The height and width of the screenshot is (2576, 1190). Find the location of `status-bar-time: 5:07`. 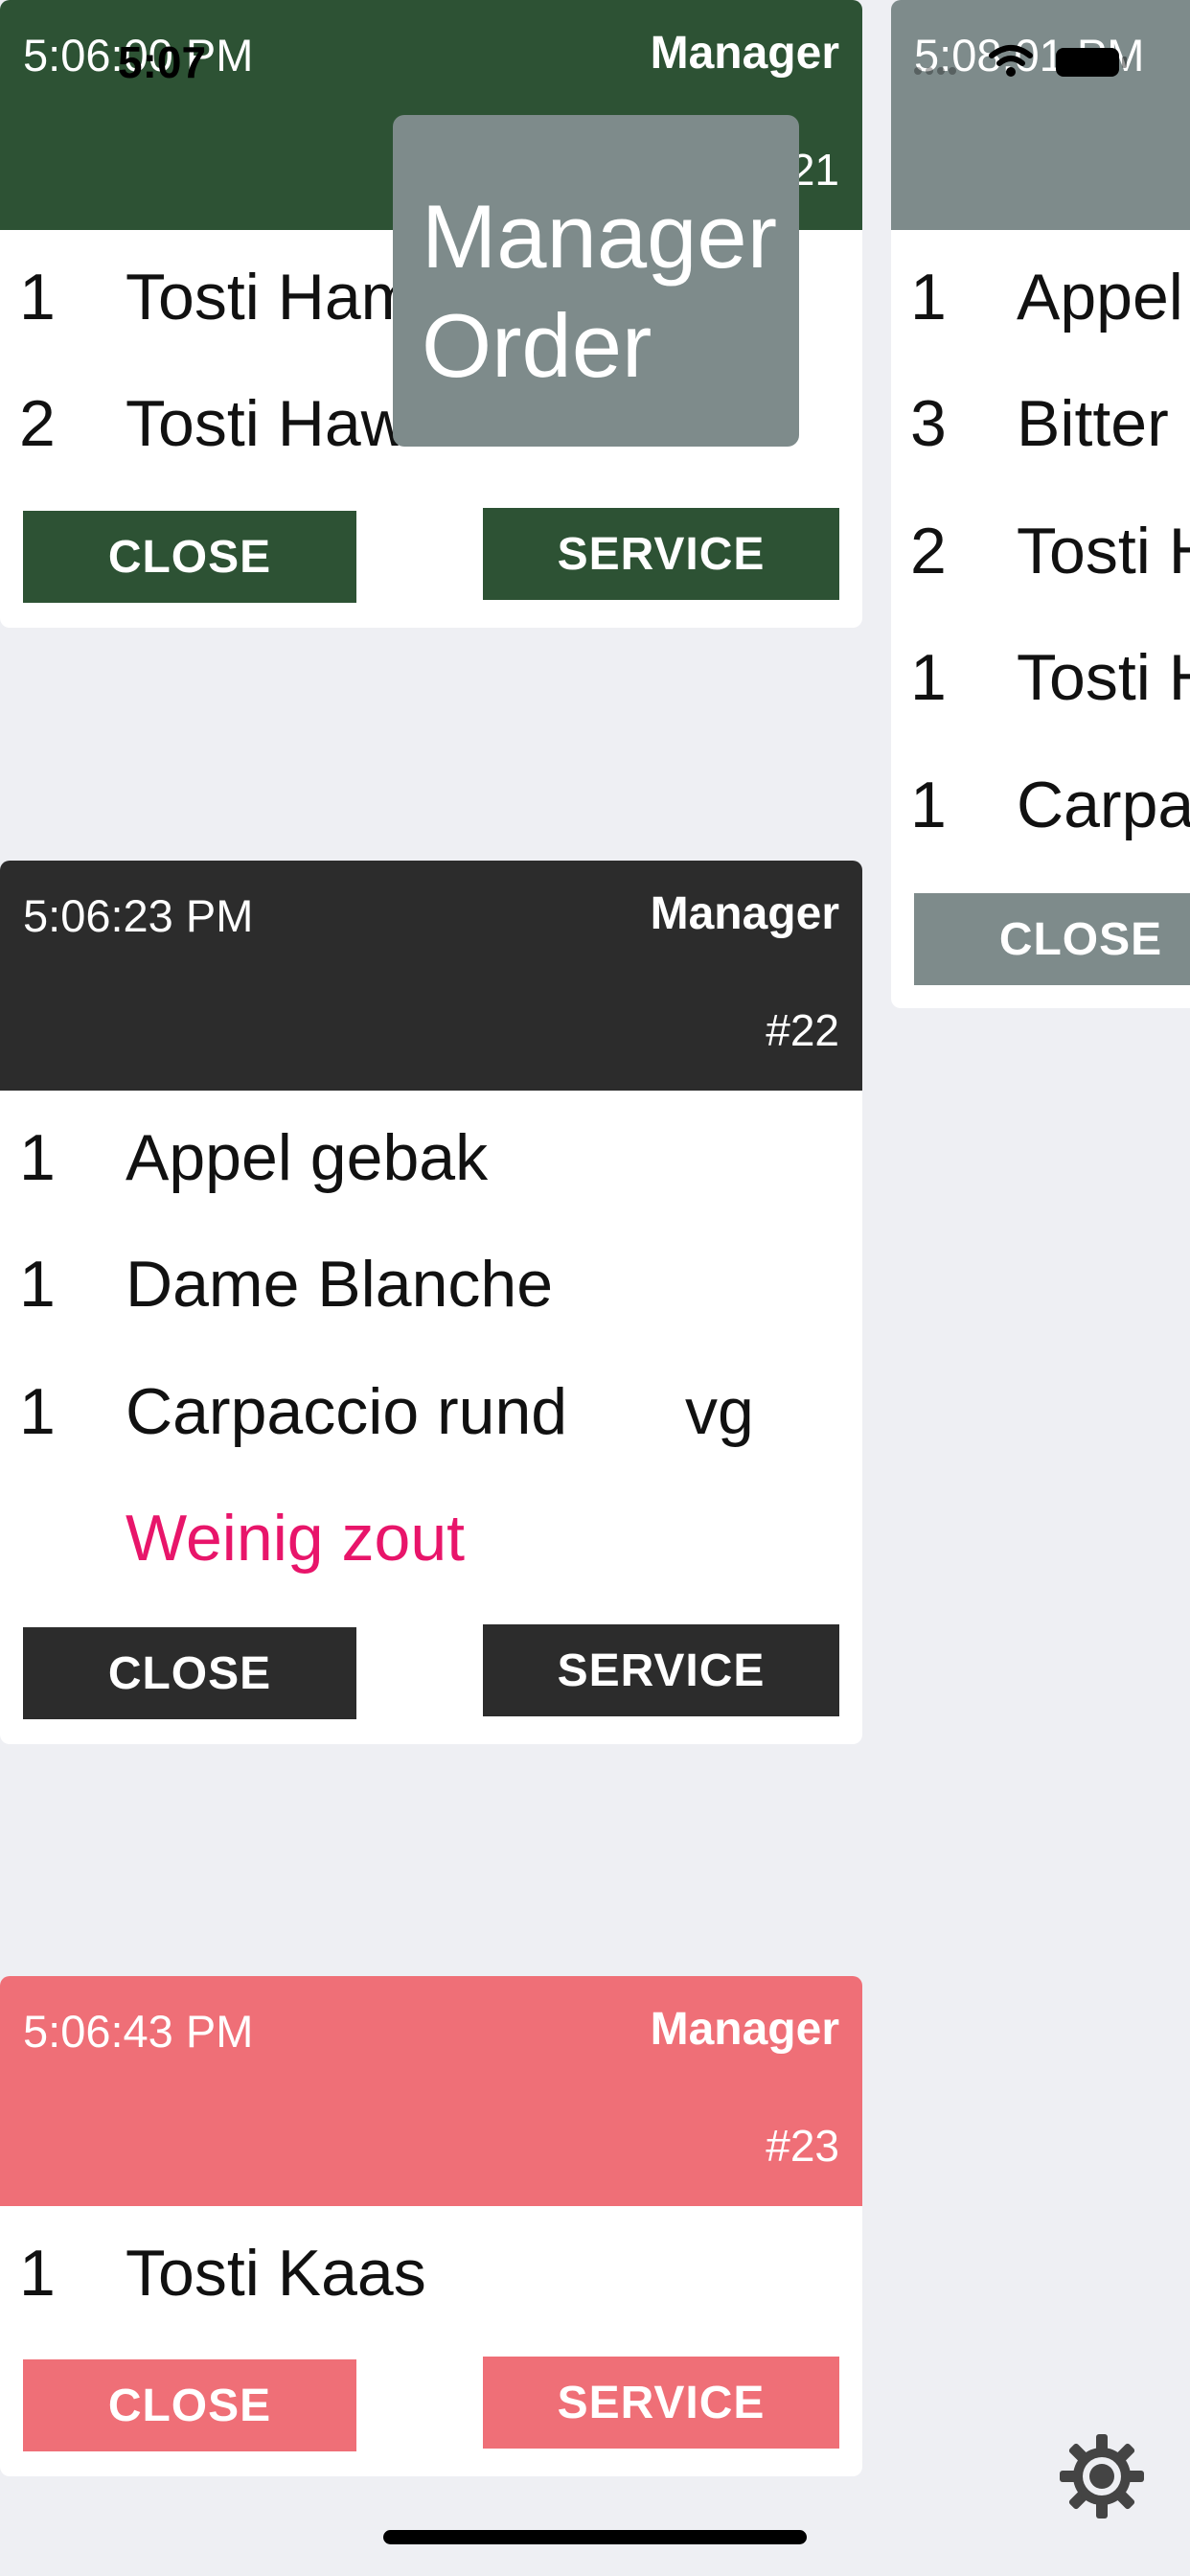

status-bar-time: 5:07 is located at coordinates (163, 62).